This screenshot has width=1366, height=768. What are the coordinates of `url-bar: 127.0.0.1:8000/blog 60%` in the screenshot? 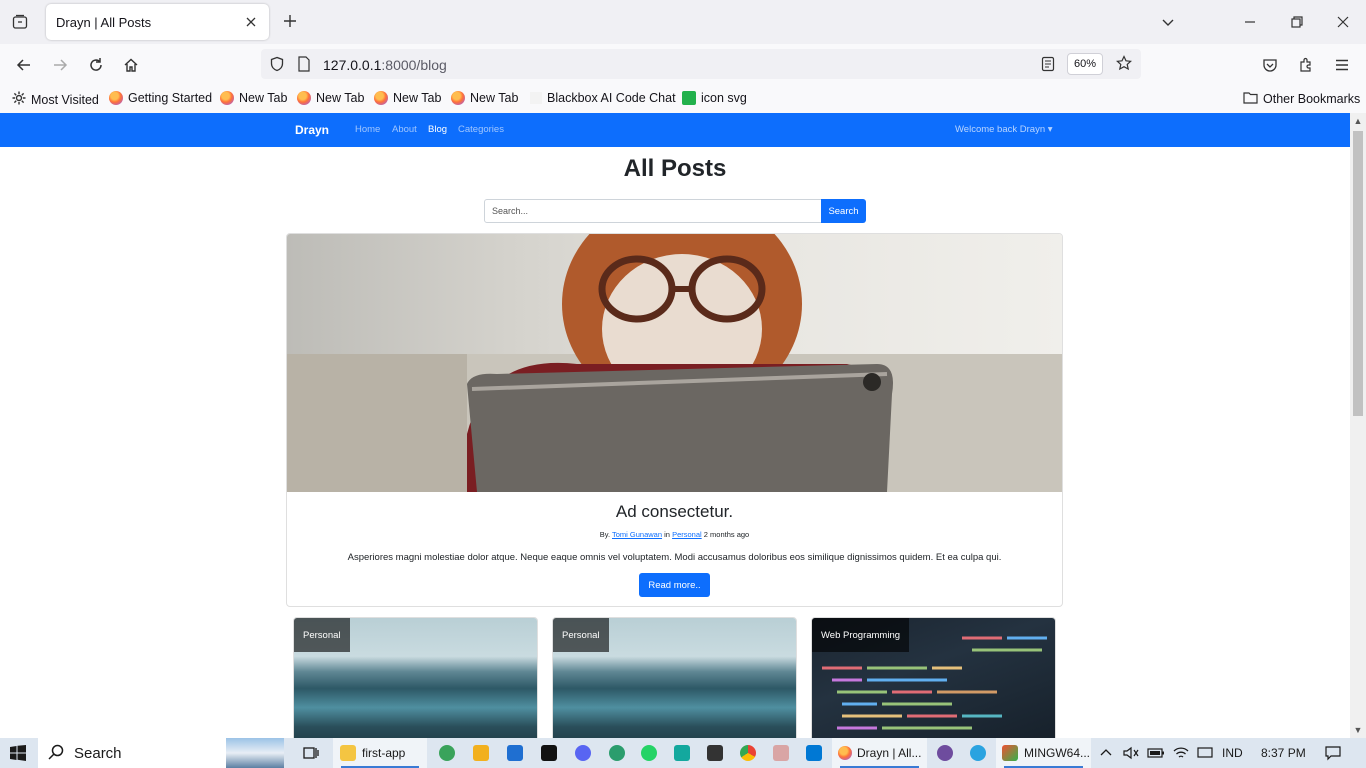 It's located at (701, 64).